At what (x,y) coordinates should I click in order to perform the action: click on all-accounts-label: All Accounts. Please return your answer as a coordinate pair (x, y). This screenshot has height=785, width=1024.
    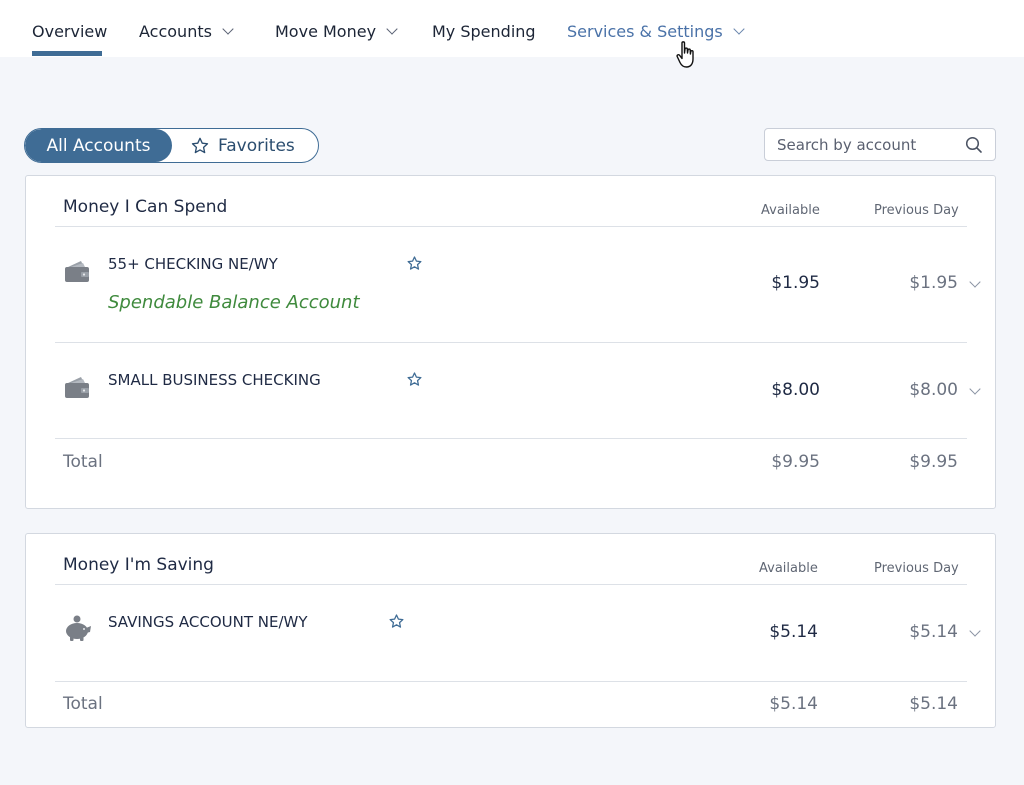
    Looking at the image, I should click on (98, 145).